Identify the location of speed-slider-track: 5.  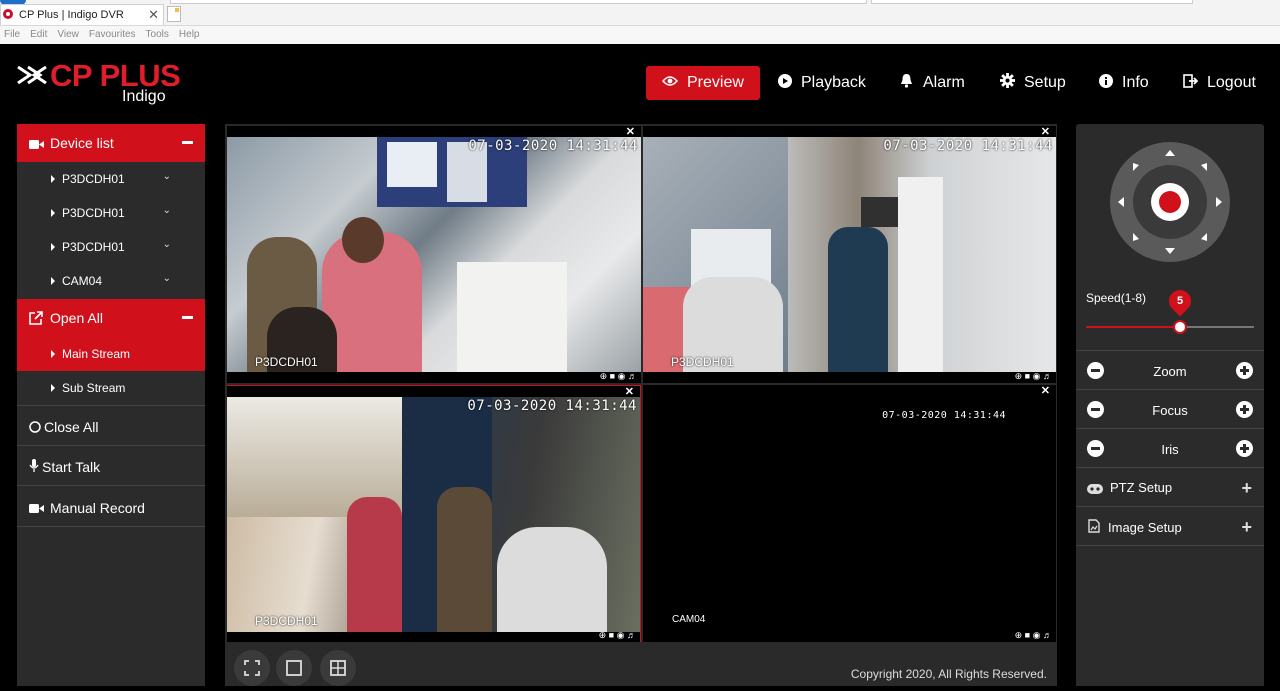
(1170, 309).